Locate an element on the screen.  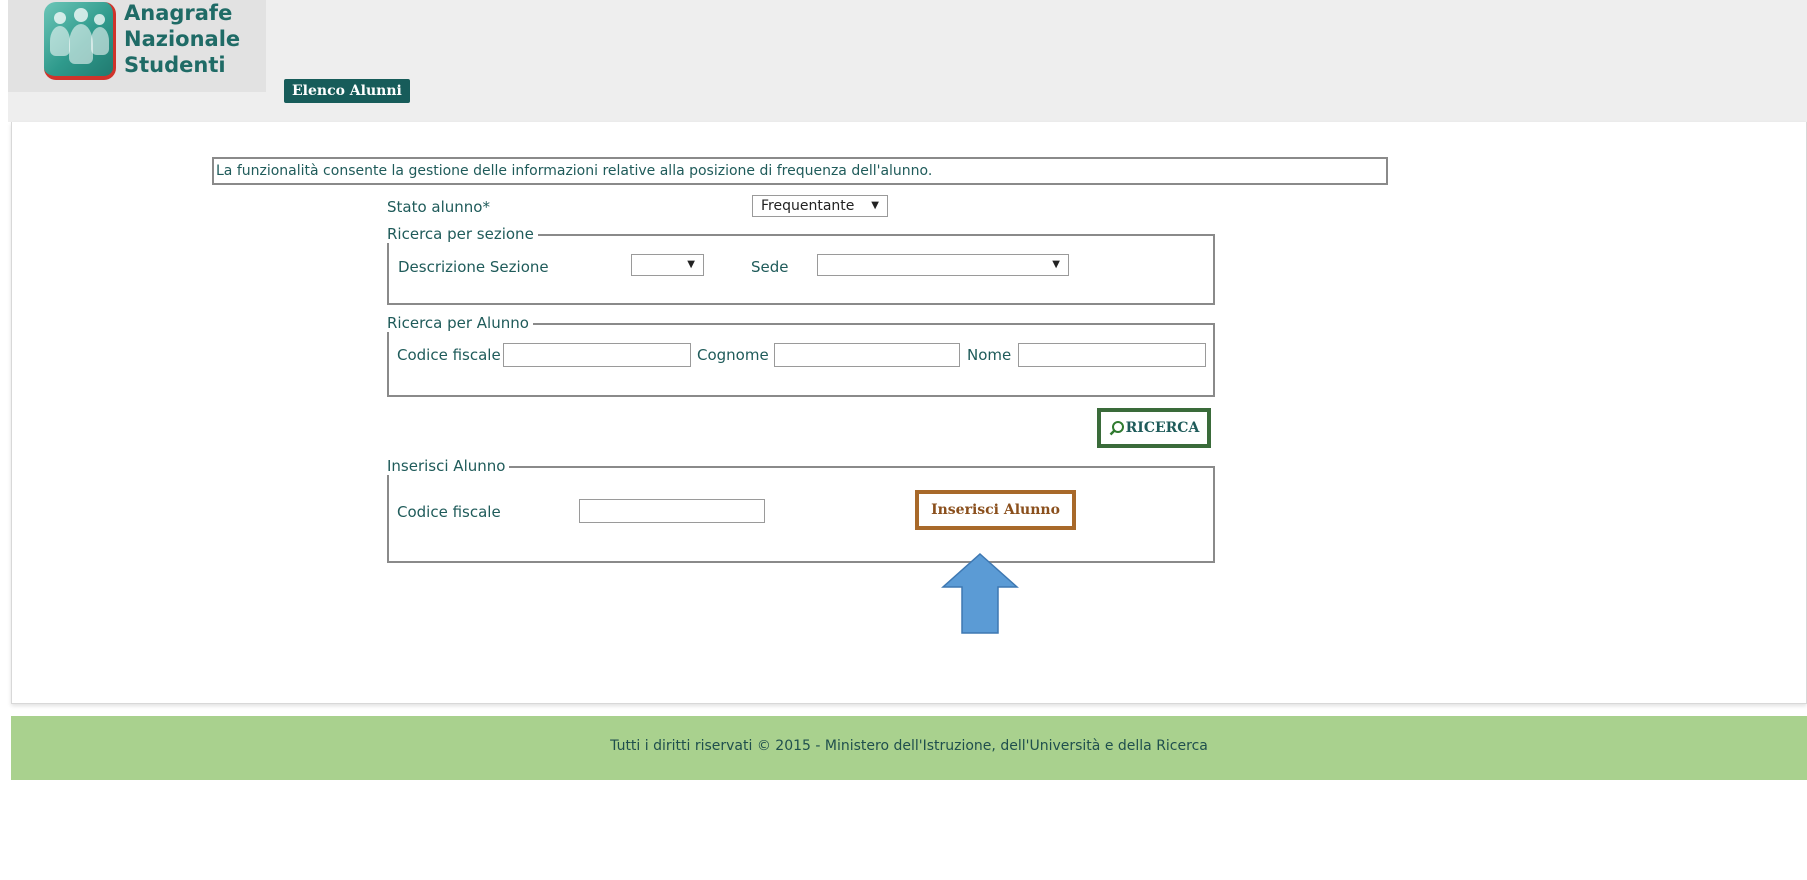
inserisci-alunno-legend: Inserisci Alunno is located at coordinates (448, 466).